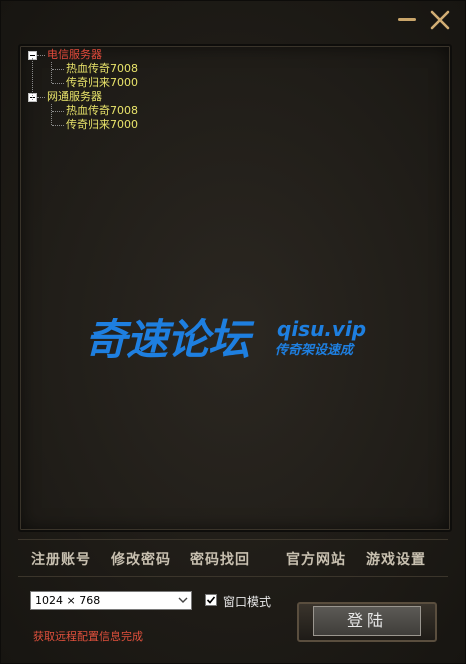  Describe the element at coordinates (440, 20) in the screenshot. I see `close-icon` at that location.